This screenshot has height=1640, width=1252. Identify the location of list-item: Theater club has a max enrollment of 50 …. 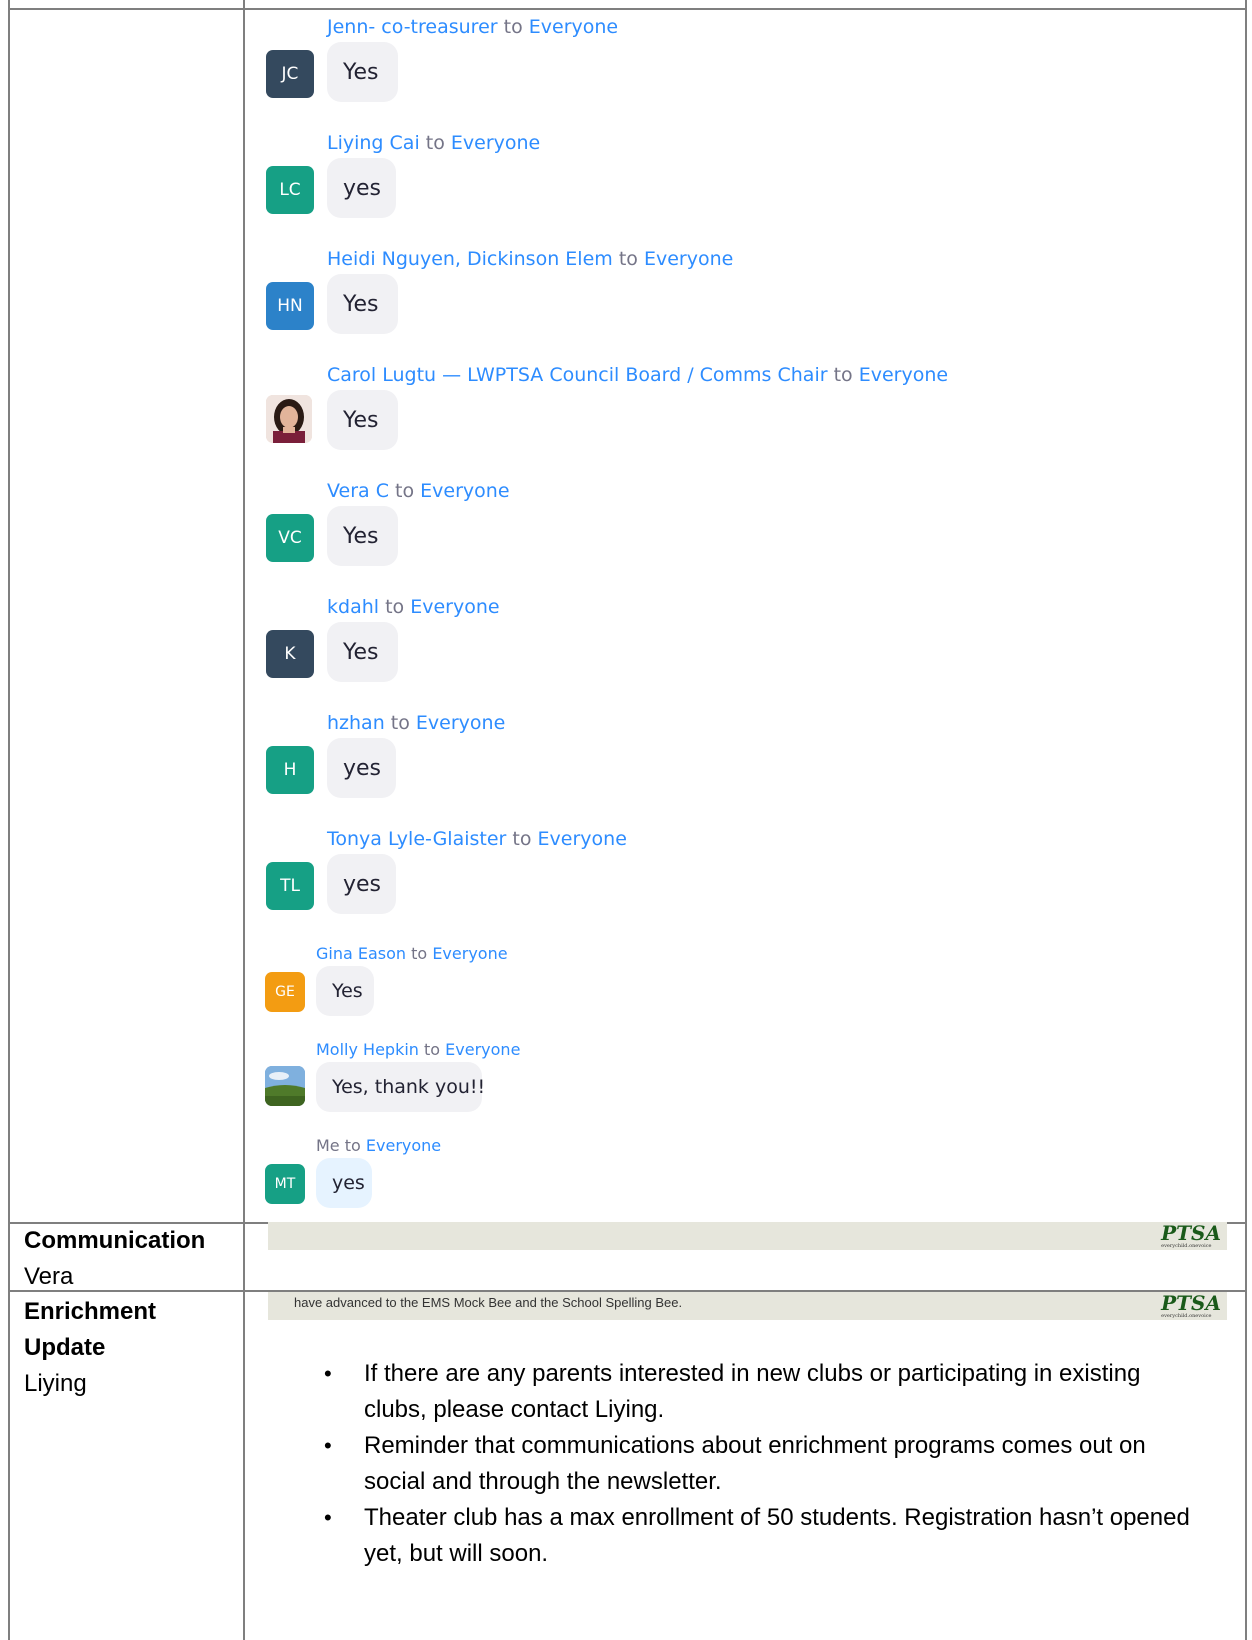
(750, 1536).